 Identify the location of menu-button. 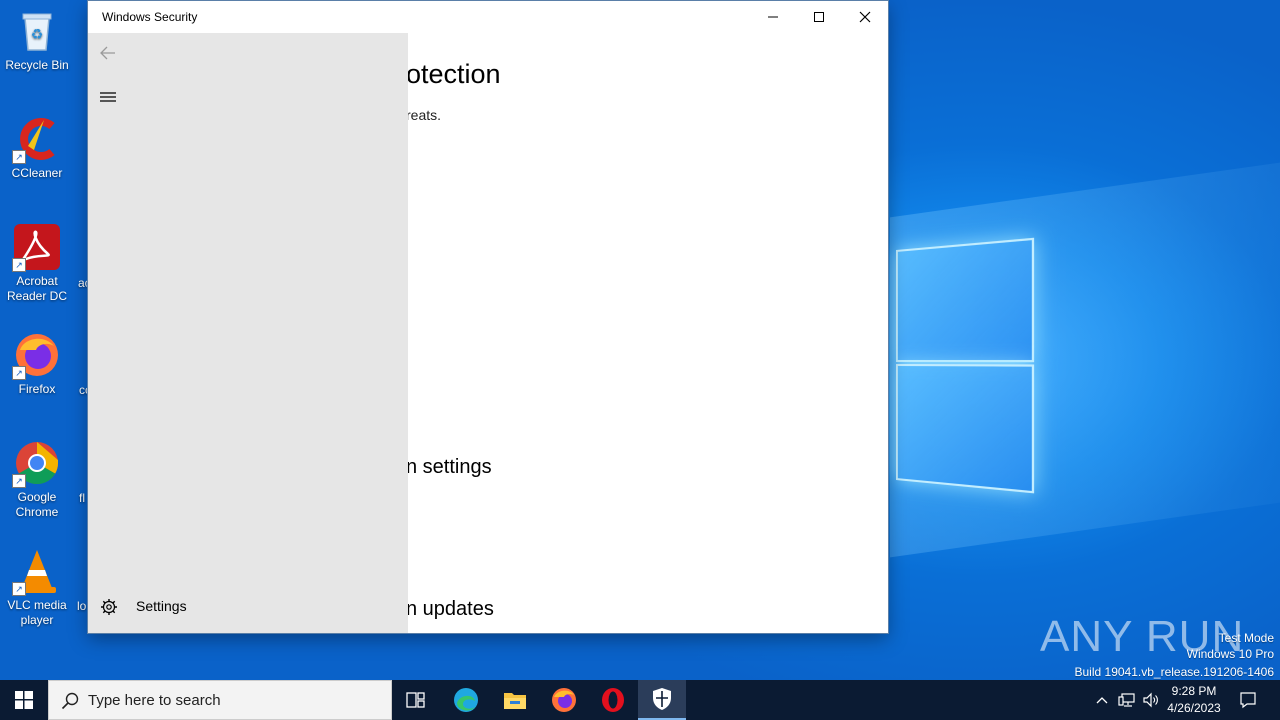
(108, 97).